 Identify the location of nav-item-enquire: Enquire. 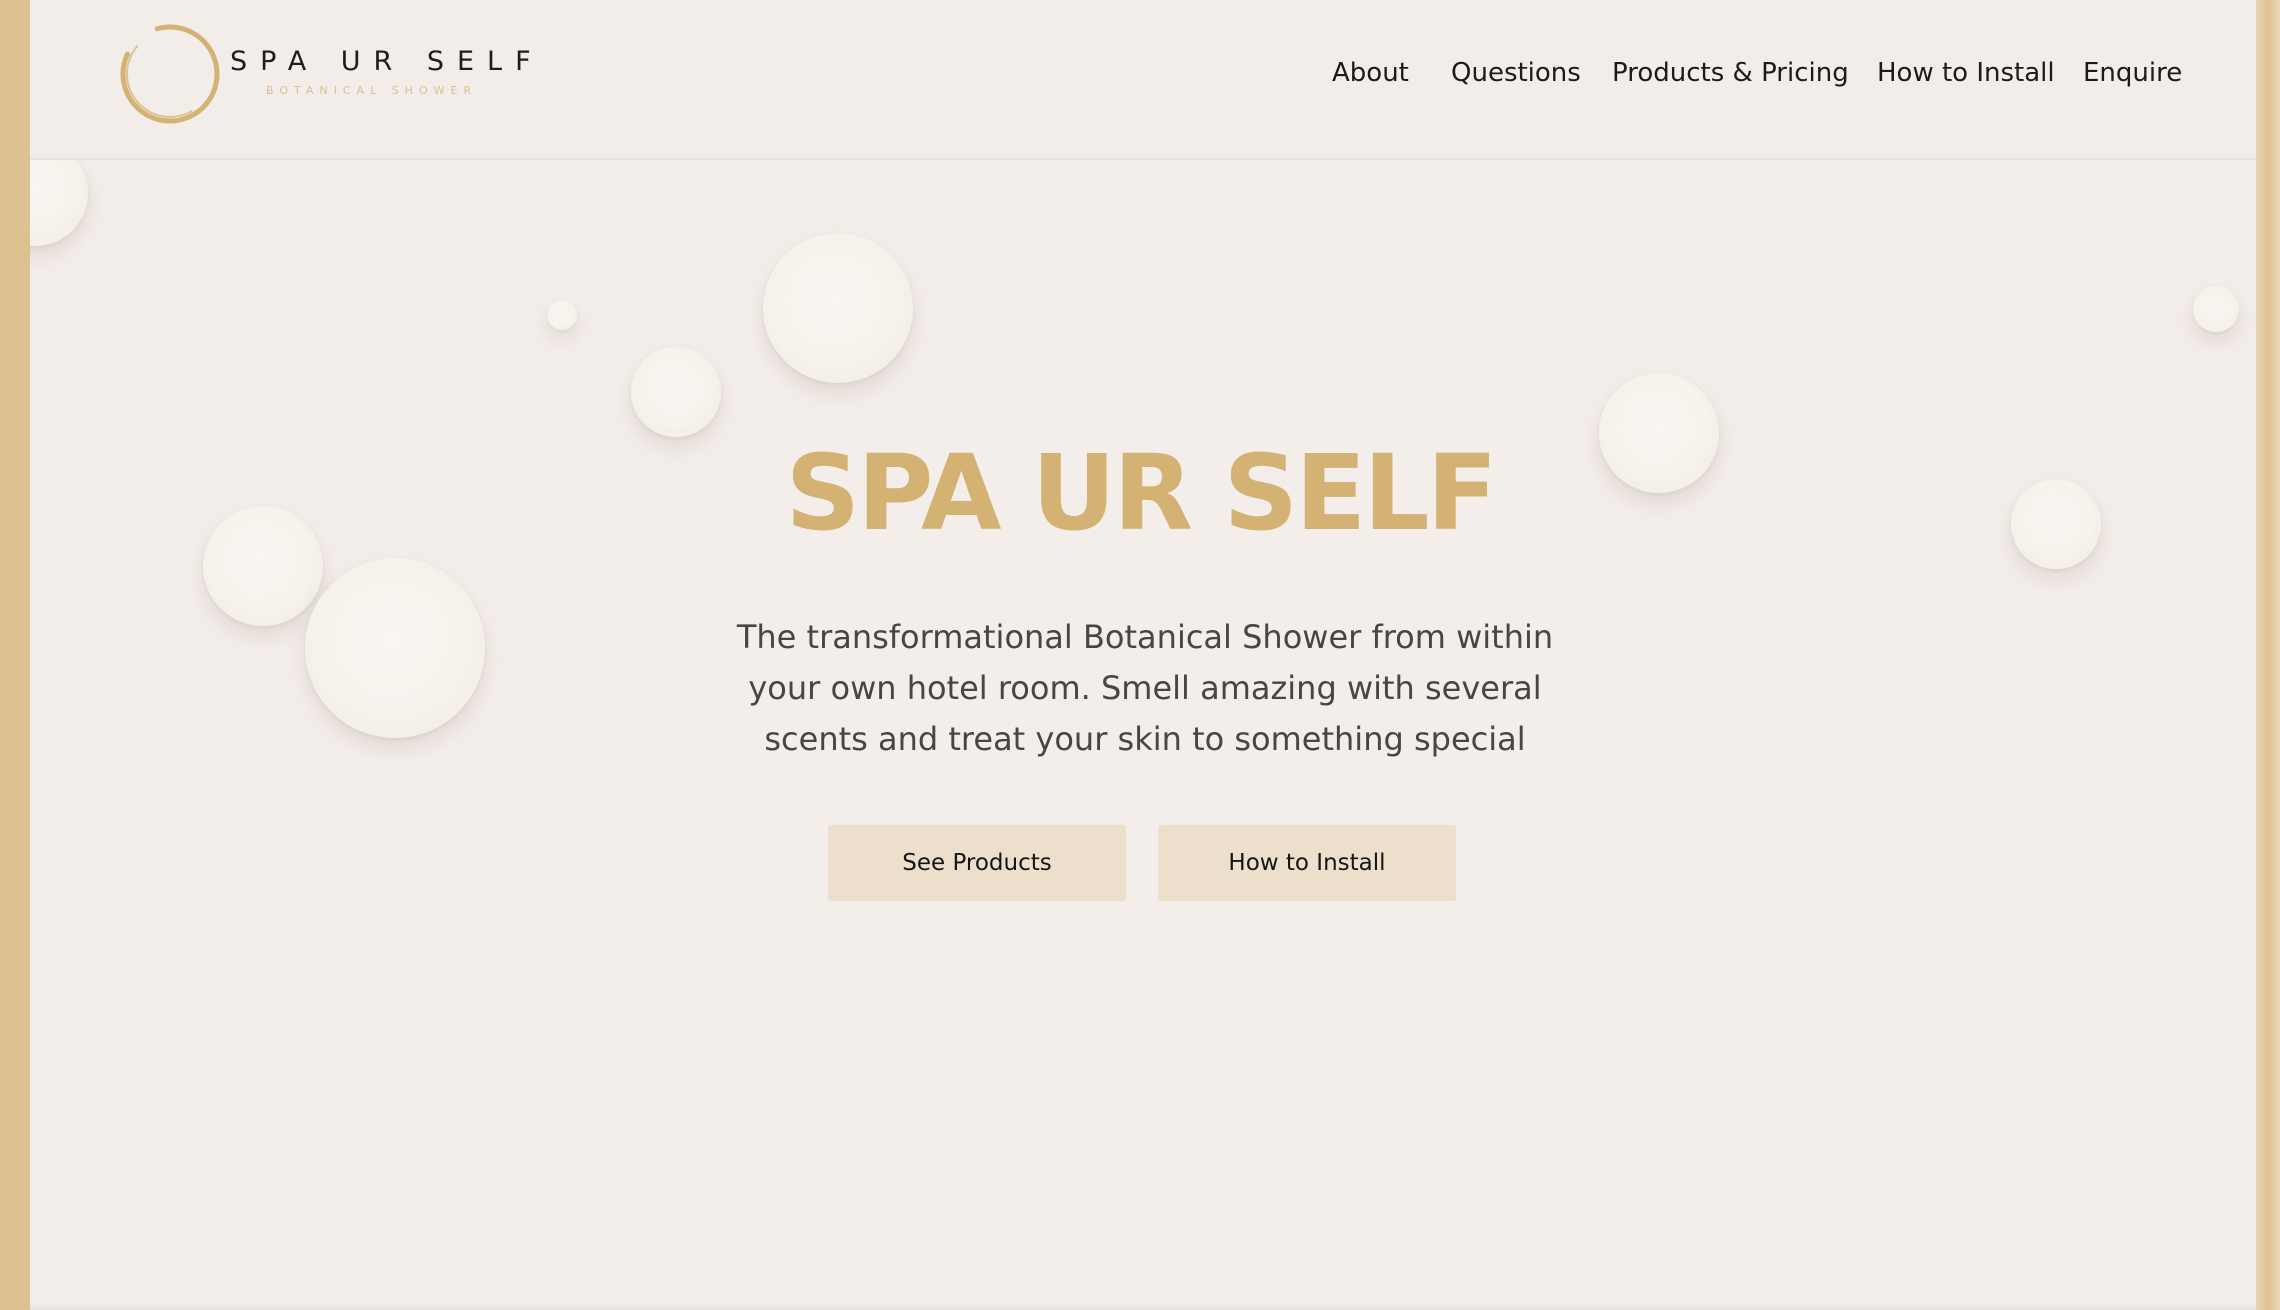
(2132, 73).